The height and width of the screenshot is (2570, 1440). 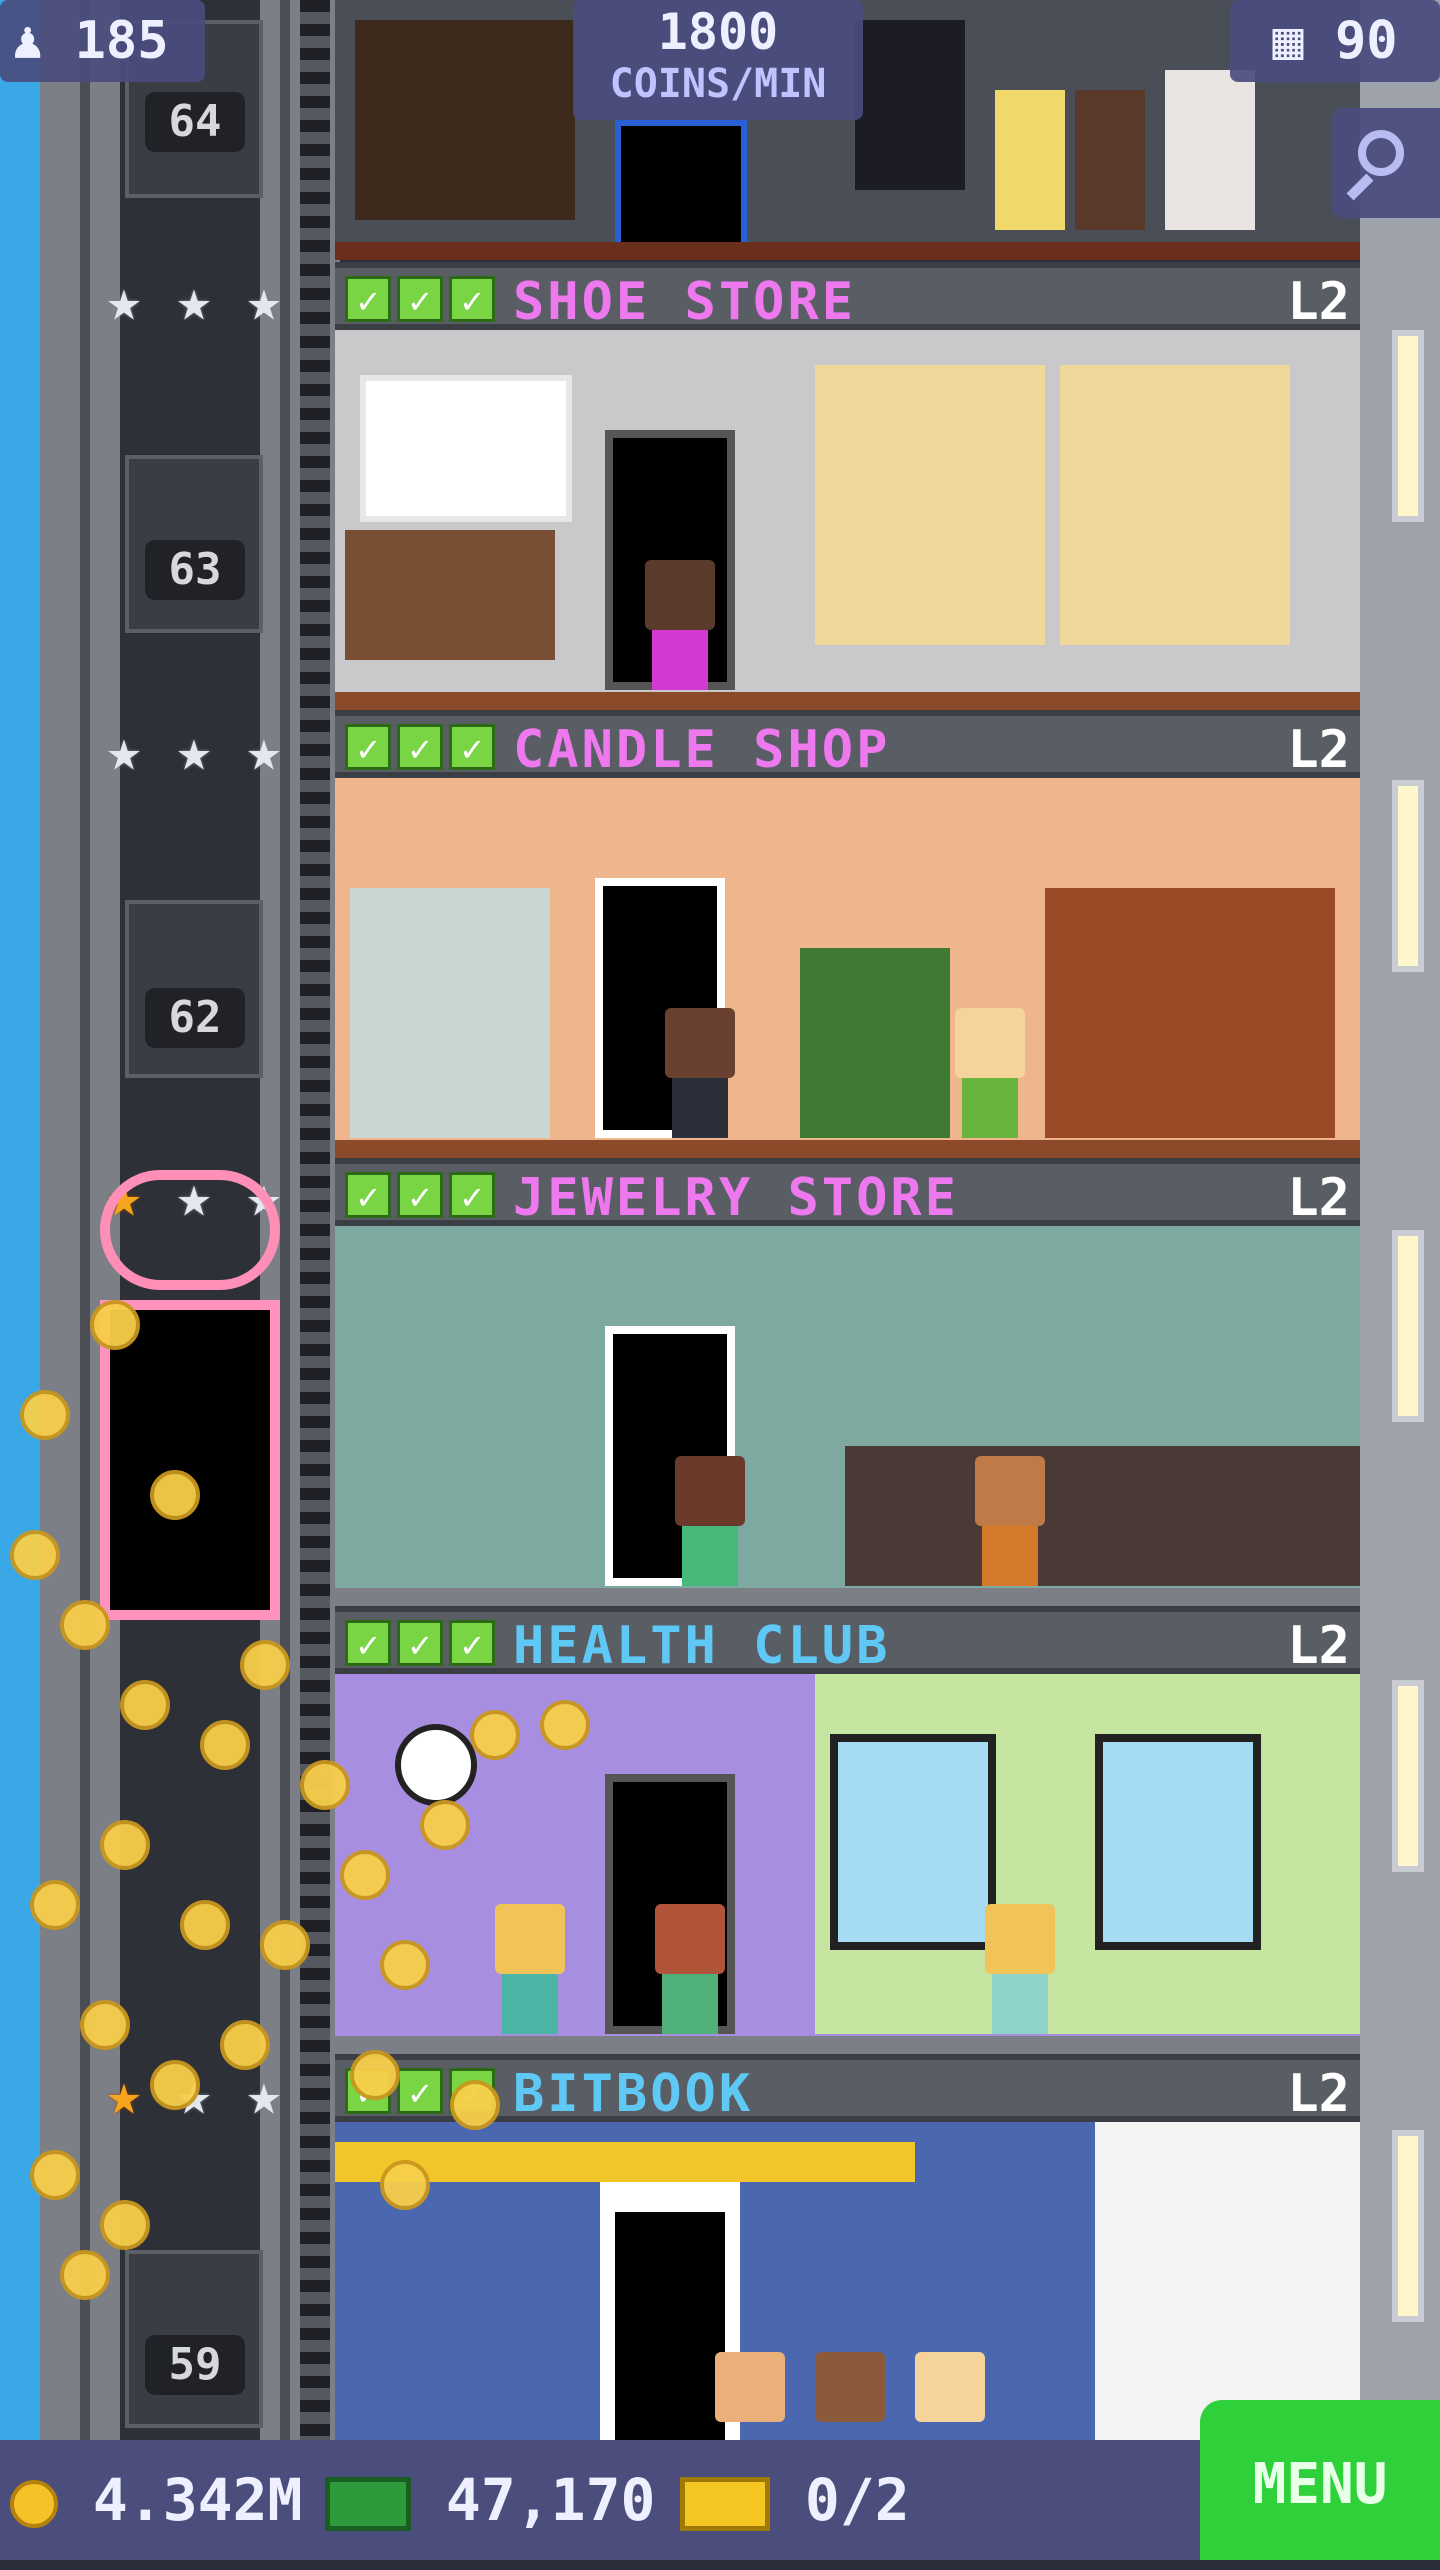 I want to click on elevator-door, so click(x=190, y=1460).